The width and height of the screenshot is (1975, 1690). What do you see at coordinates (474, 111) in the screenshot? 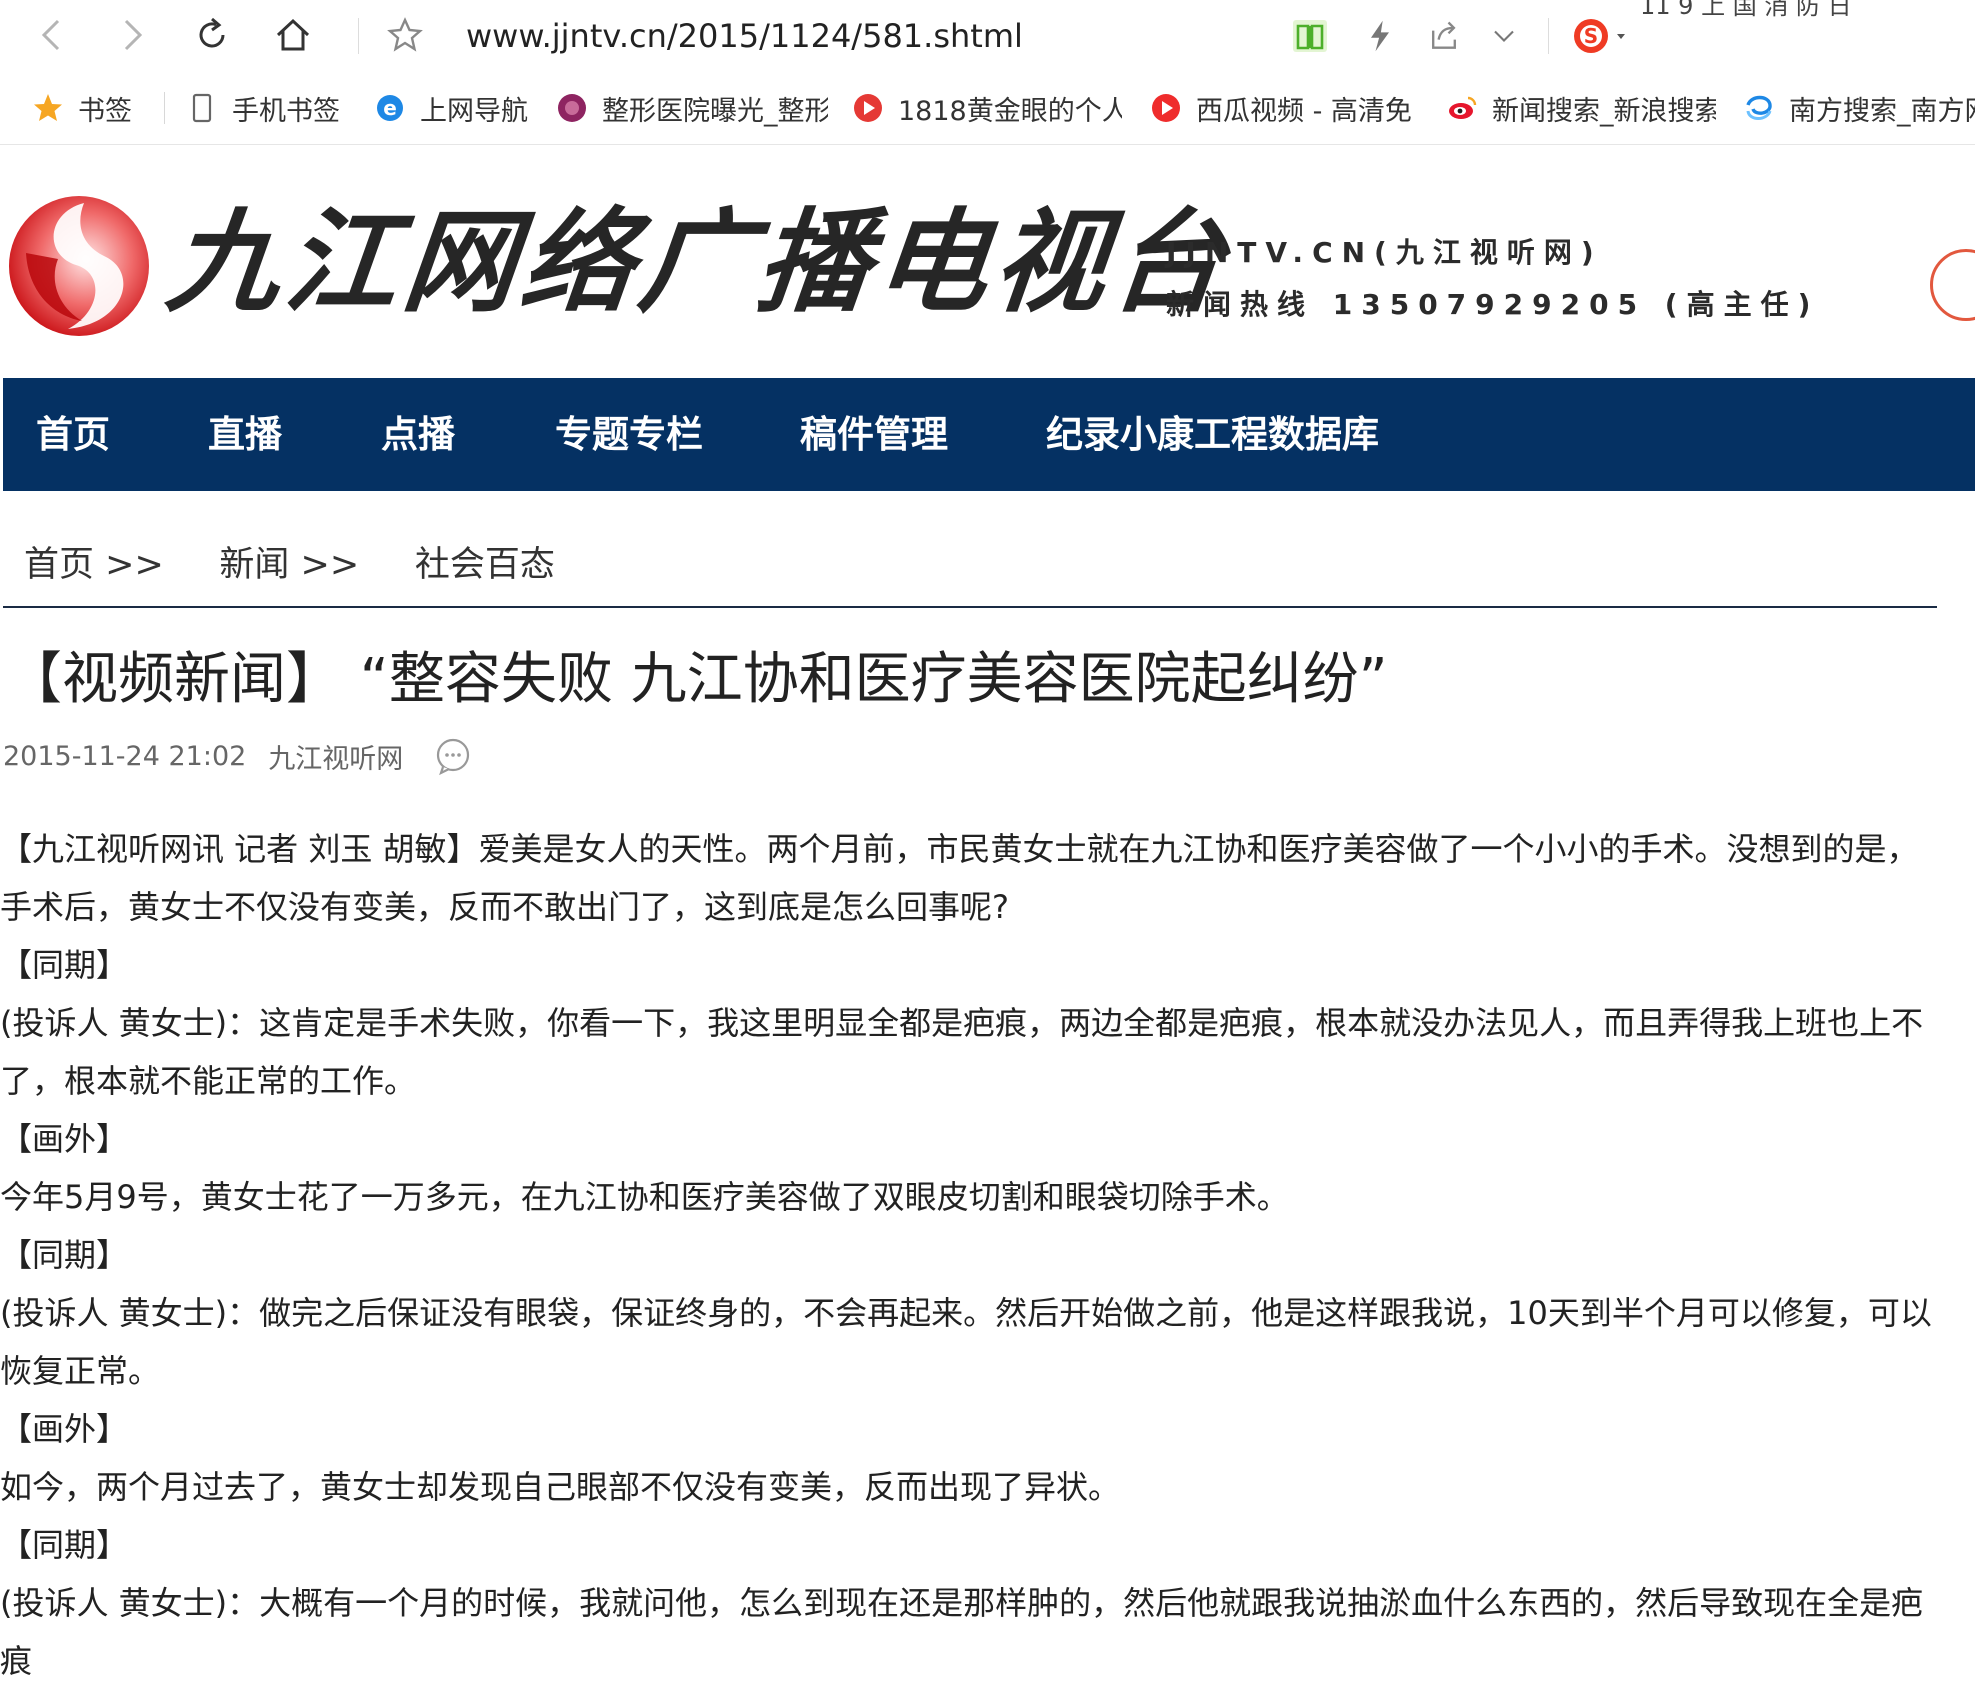
I see `bookmark-label: 上网导航` at bounding box center [474, 111].